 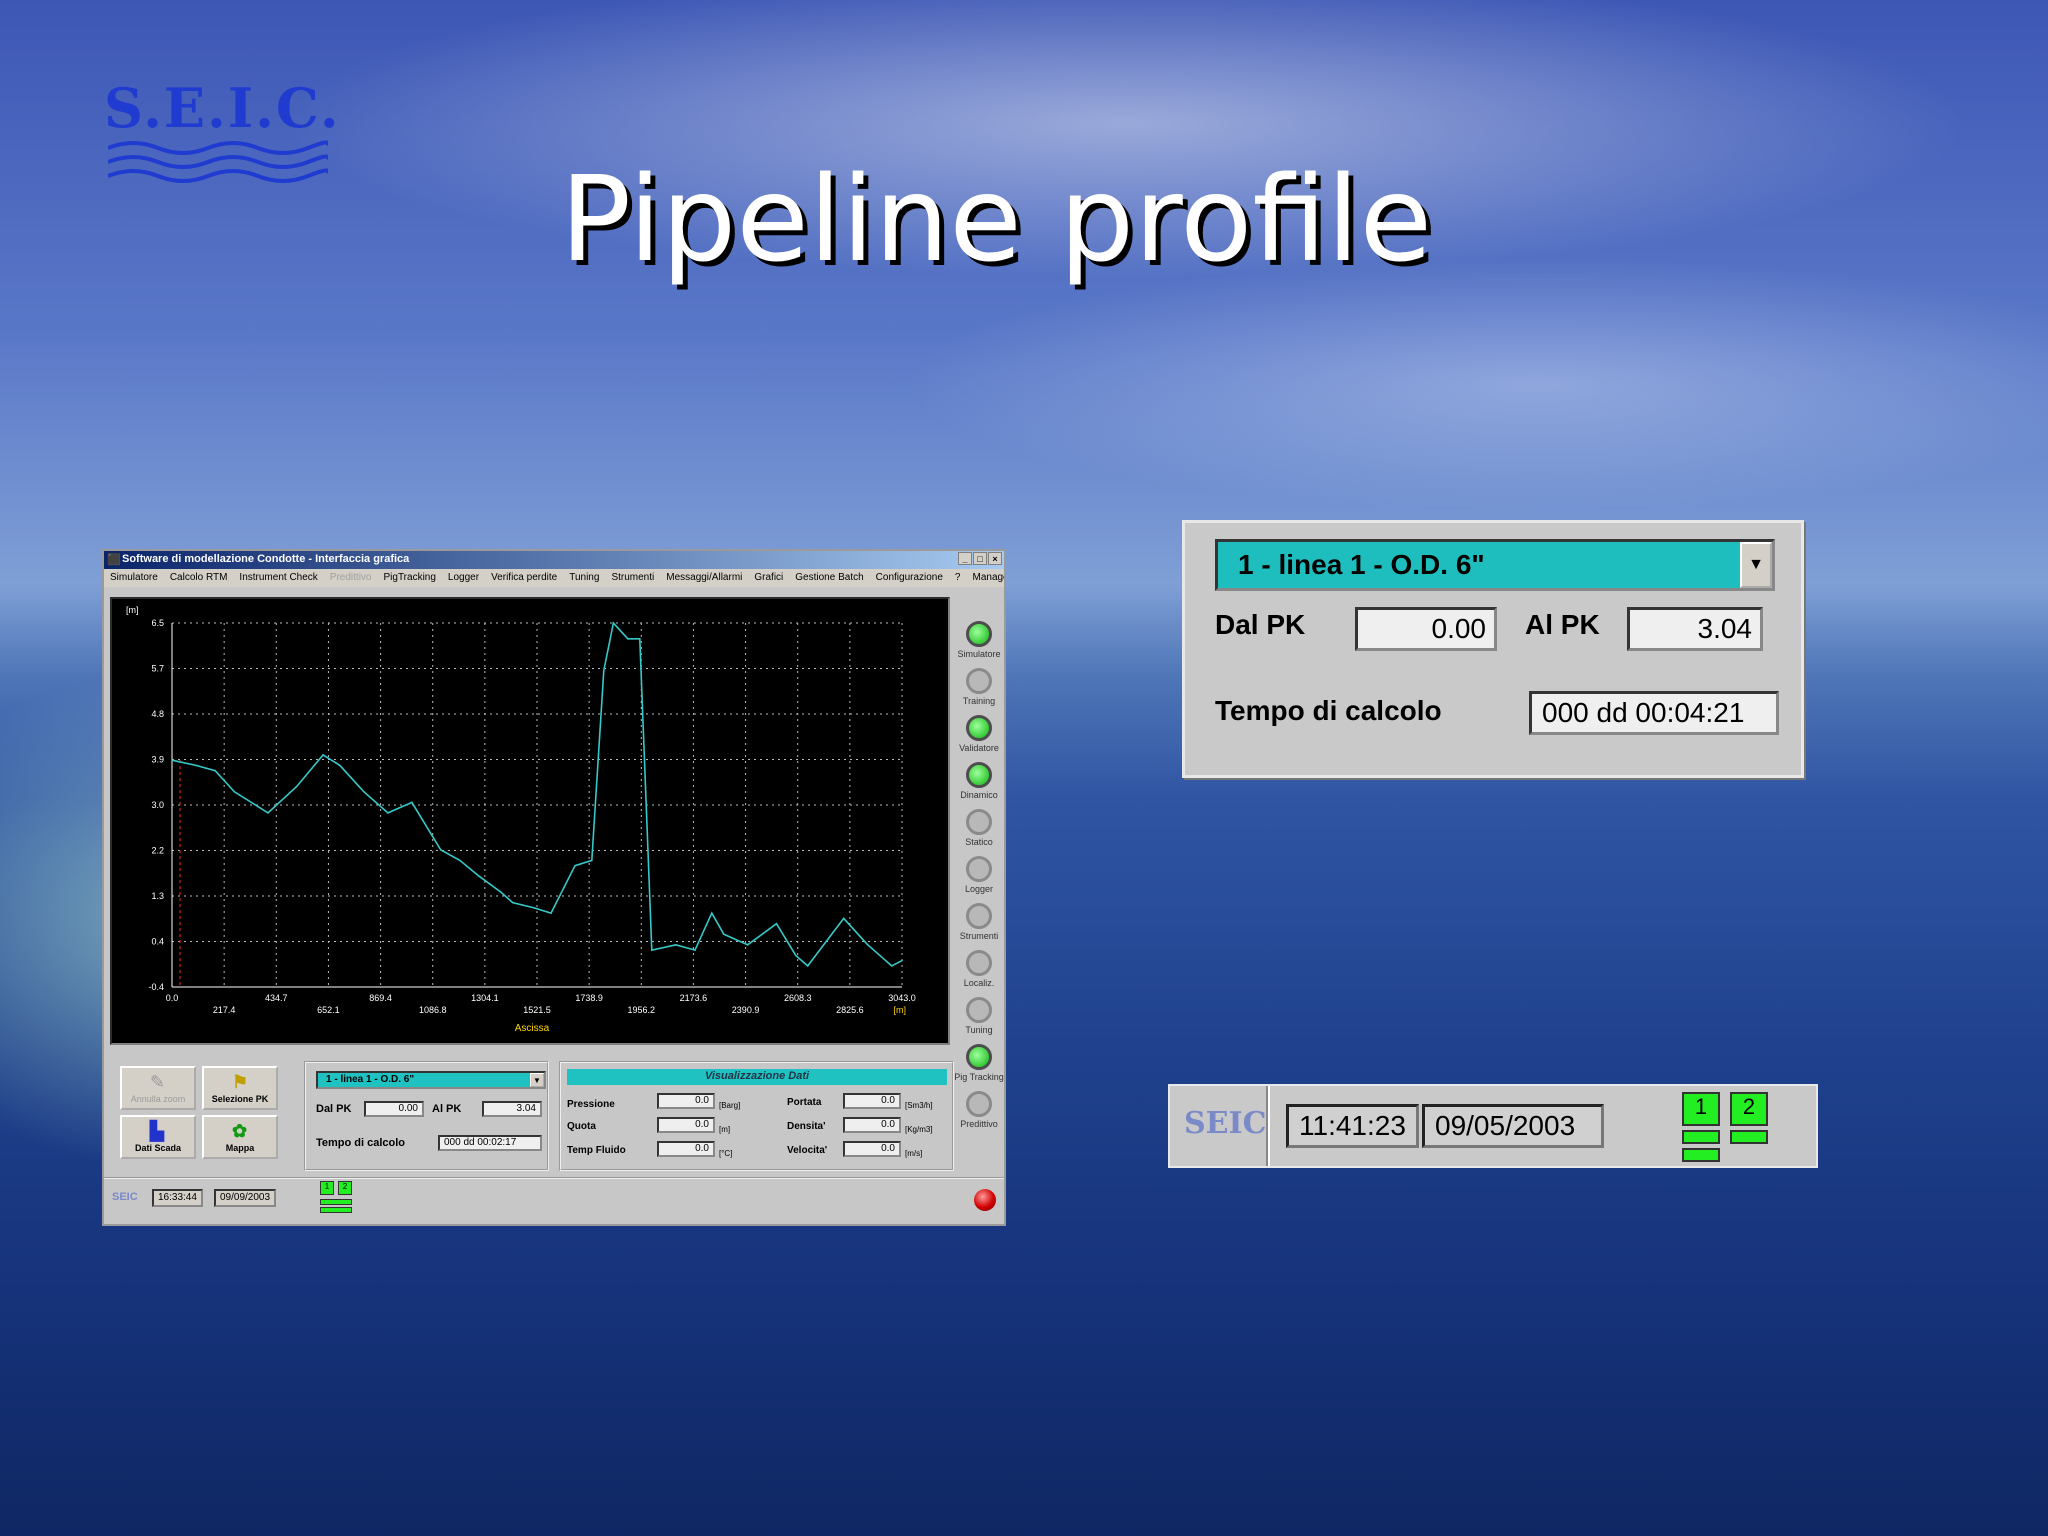 I want to click on led-label: Simulatore, so click(x=979, y=654).